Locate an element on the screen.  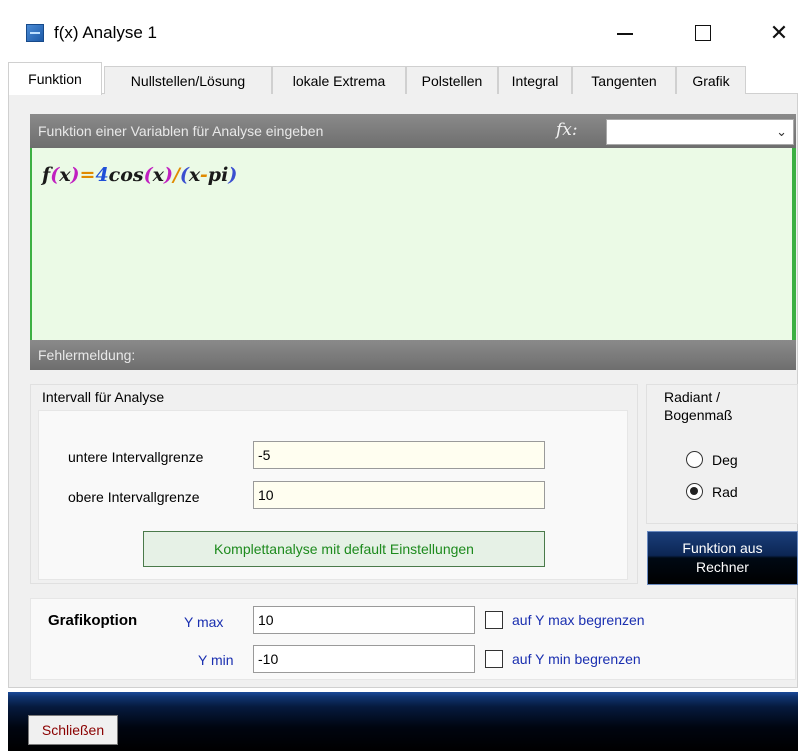
upper-bound-input is located at coordinates (399, 495).